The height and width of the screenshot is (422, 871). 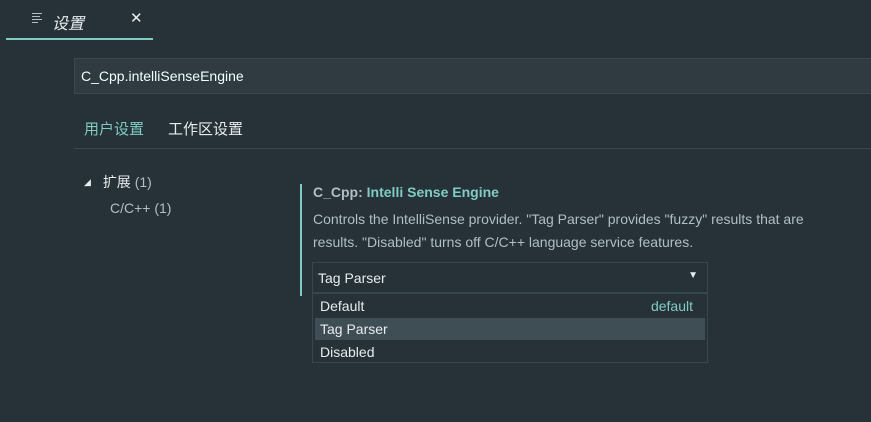 What do you see at coordinates (136, 18) in the screenshot?
I see `close-icon: ✕` at bounding box center [136, 18].